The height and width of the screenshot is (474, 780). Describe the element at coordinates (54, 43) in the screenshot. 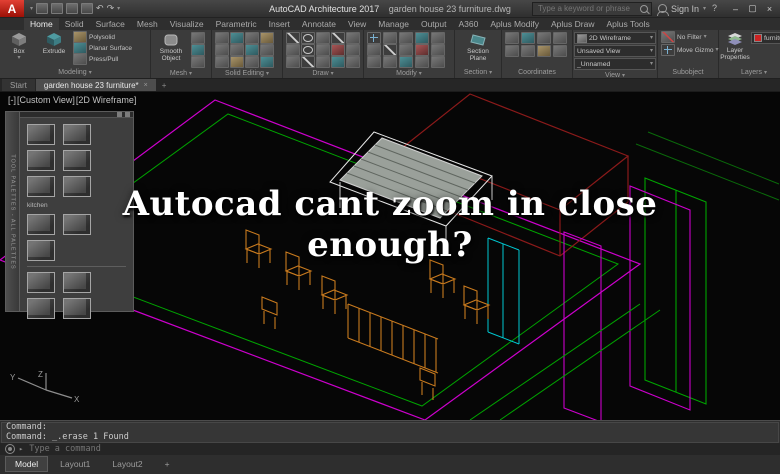

I see `extrude-button: Extrude` at that location.